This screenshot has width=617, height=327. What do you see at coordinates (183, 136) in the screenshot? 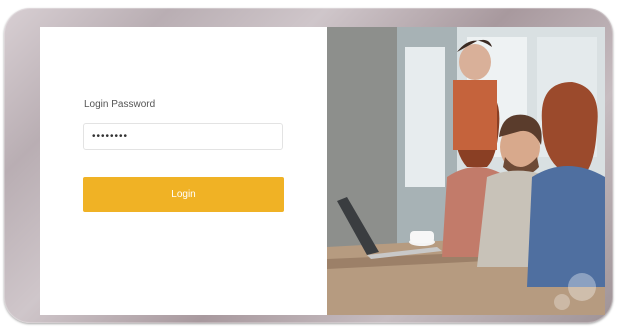
I see `password-input` at bounding box center [183, 136].